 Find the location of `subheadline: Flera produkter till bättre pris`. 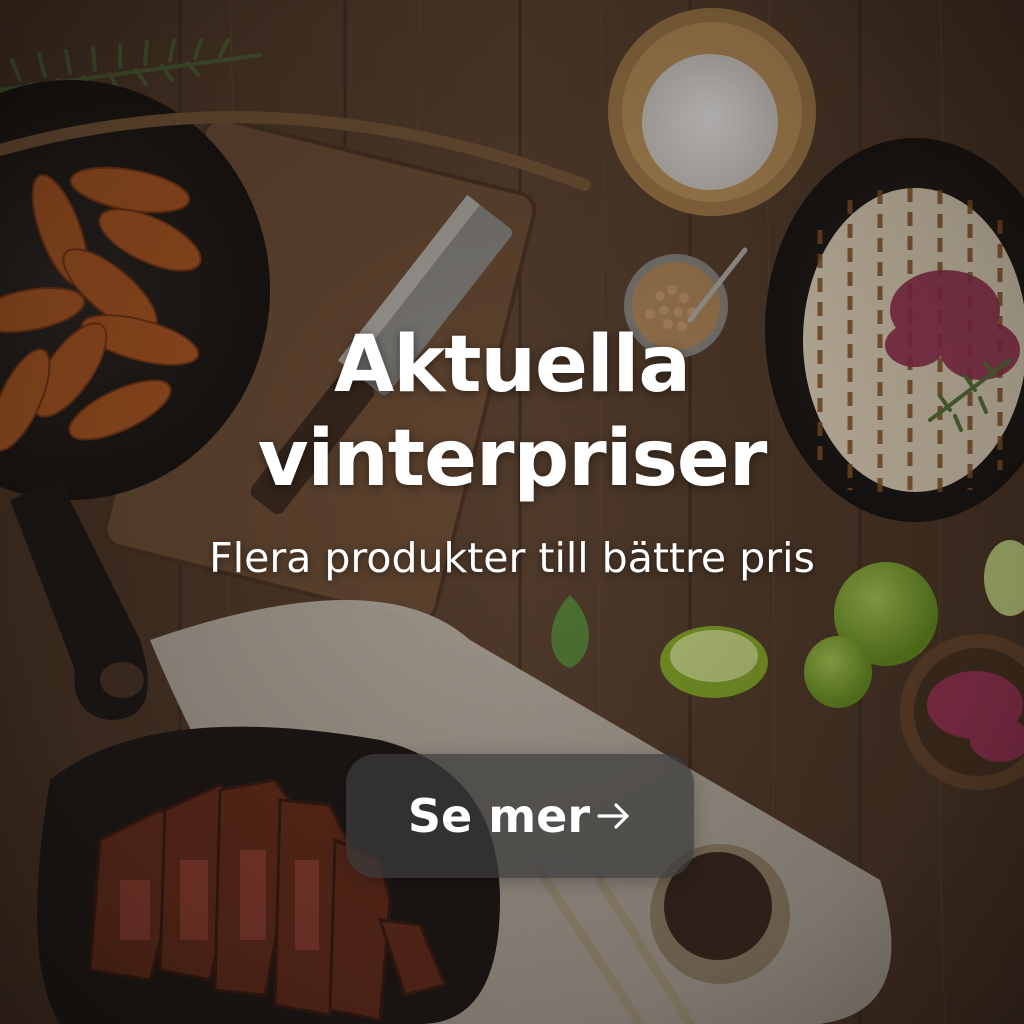

subheadline: Flera produkter till bättre pris is located at coordinates (512, 558).